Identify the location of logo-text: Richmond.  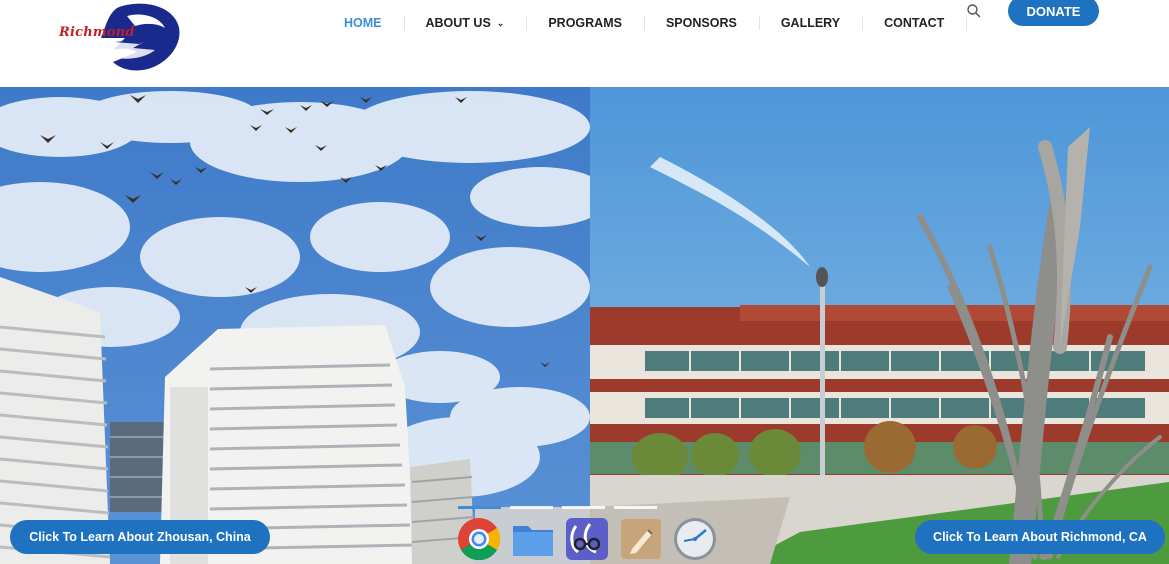
(97, 32).